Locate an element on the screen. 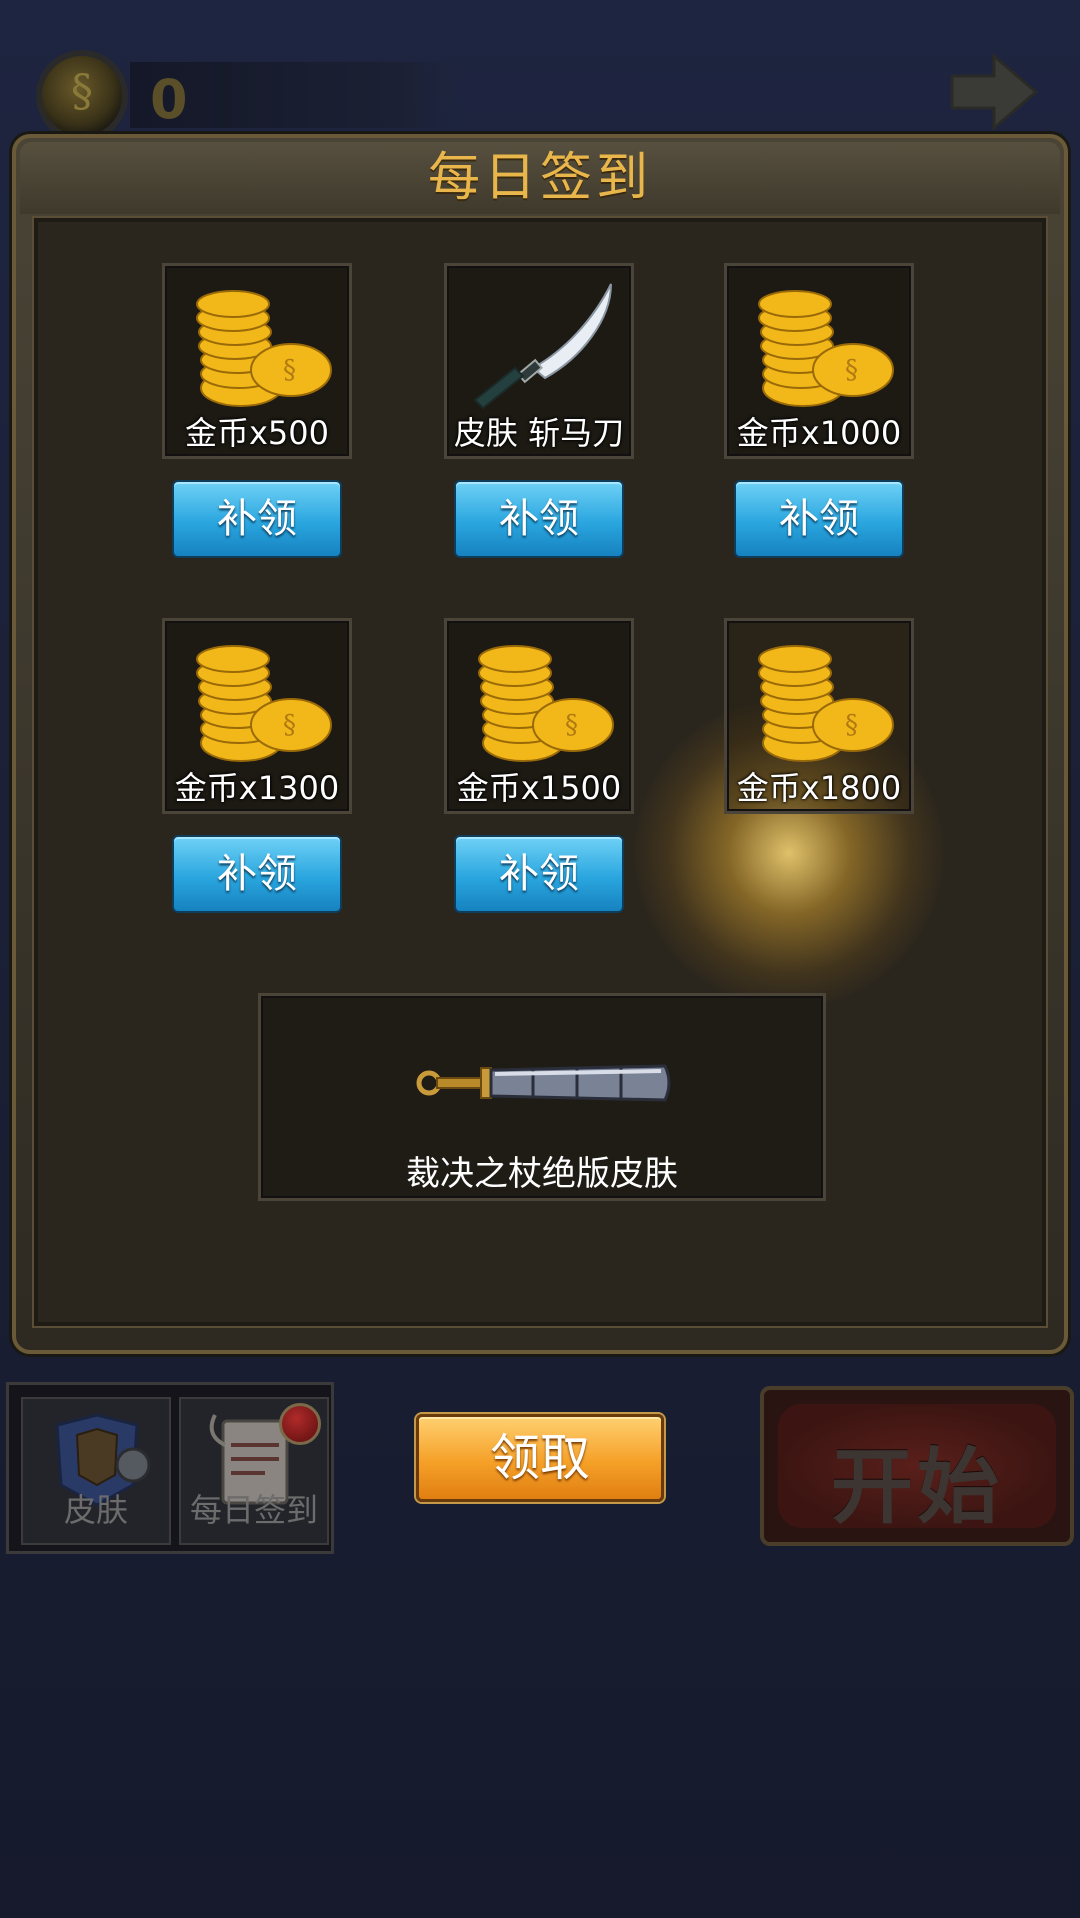 Image resolution: width=1080 pixels, height=1918 pixels. tab-daily-signin: 每日签到 is located at coordinates (254, 1471).